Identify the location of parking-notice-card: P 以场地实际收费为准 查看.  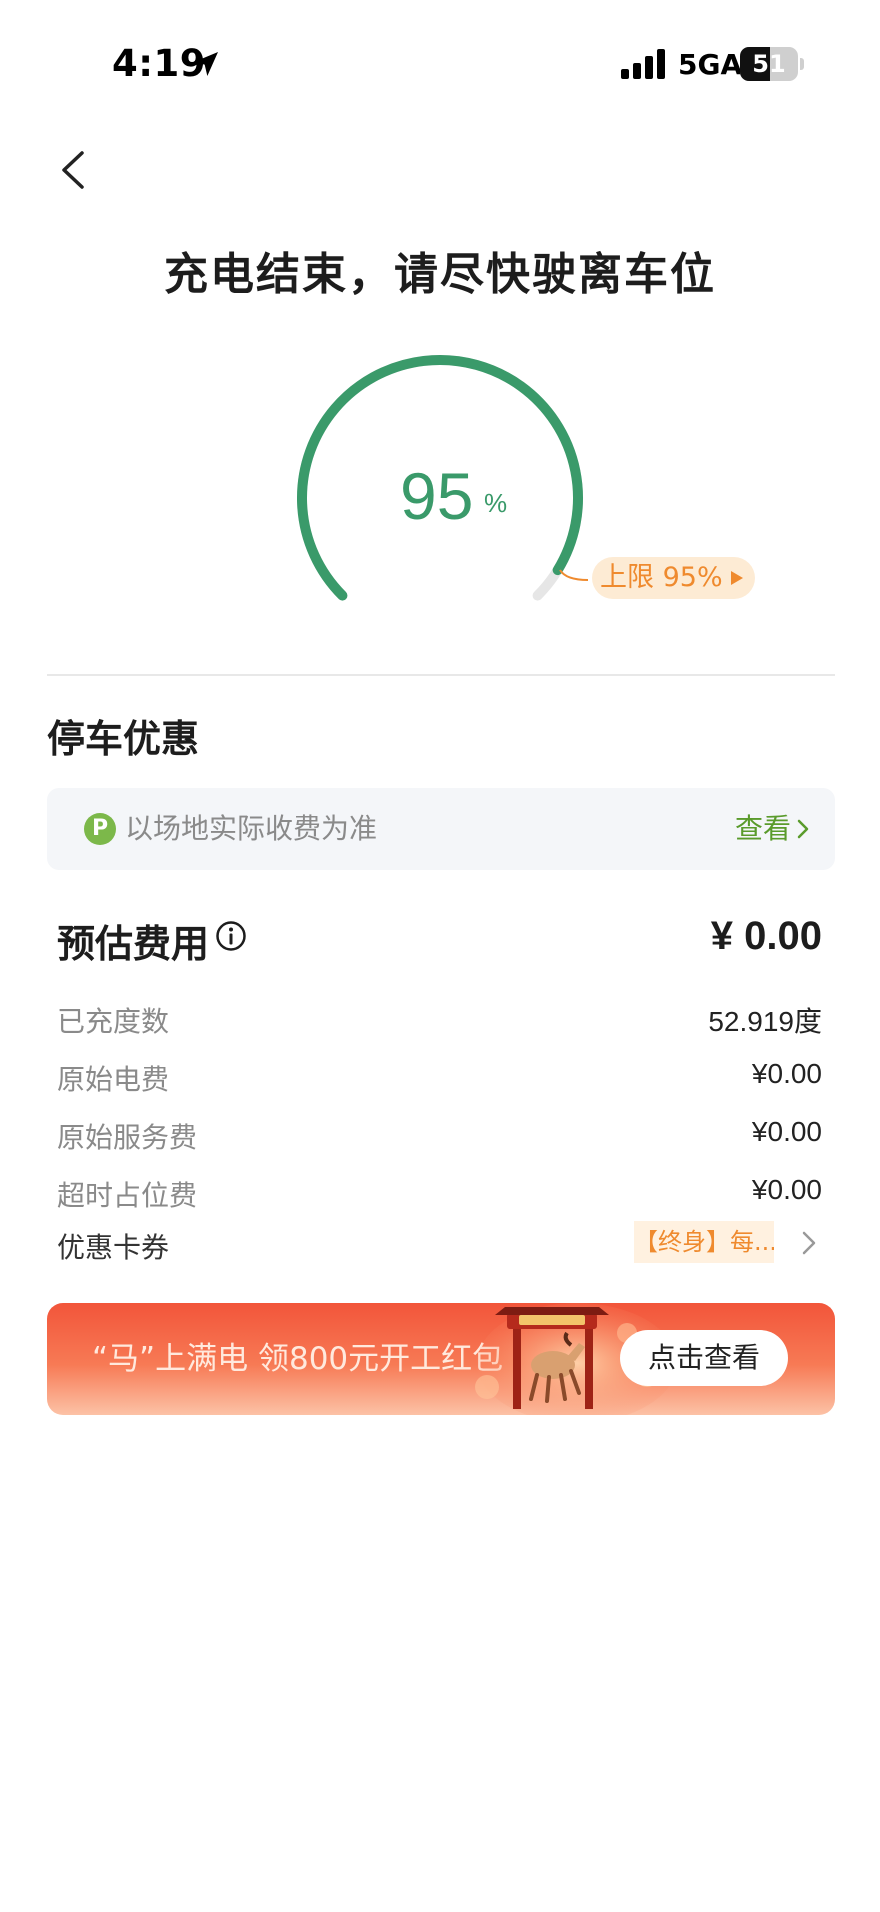
(441, 829).